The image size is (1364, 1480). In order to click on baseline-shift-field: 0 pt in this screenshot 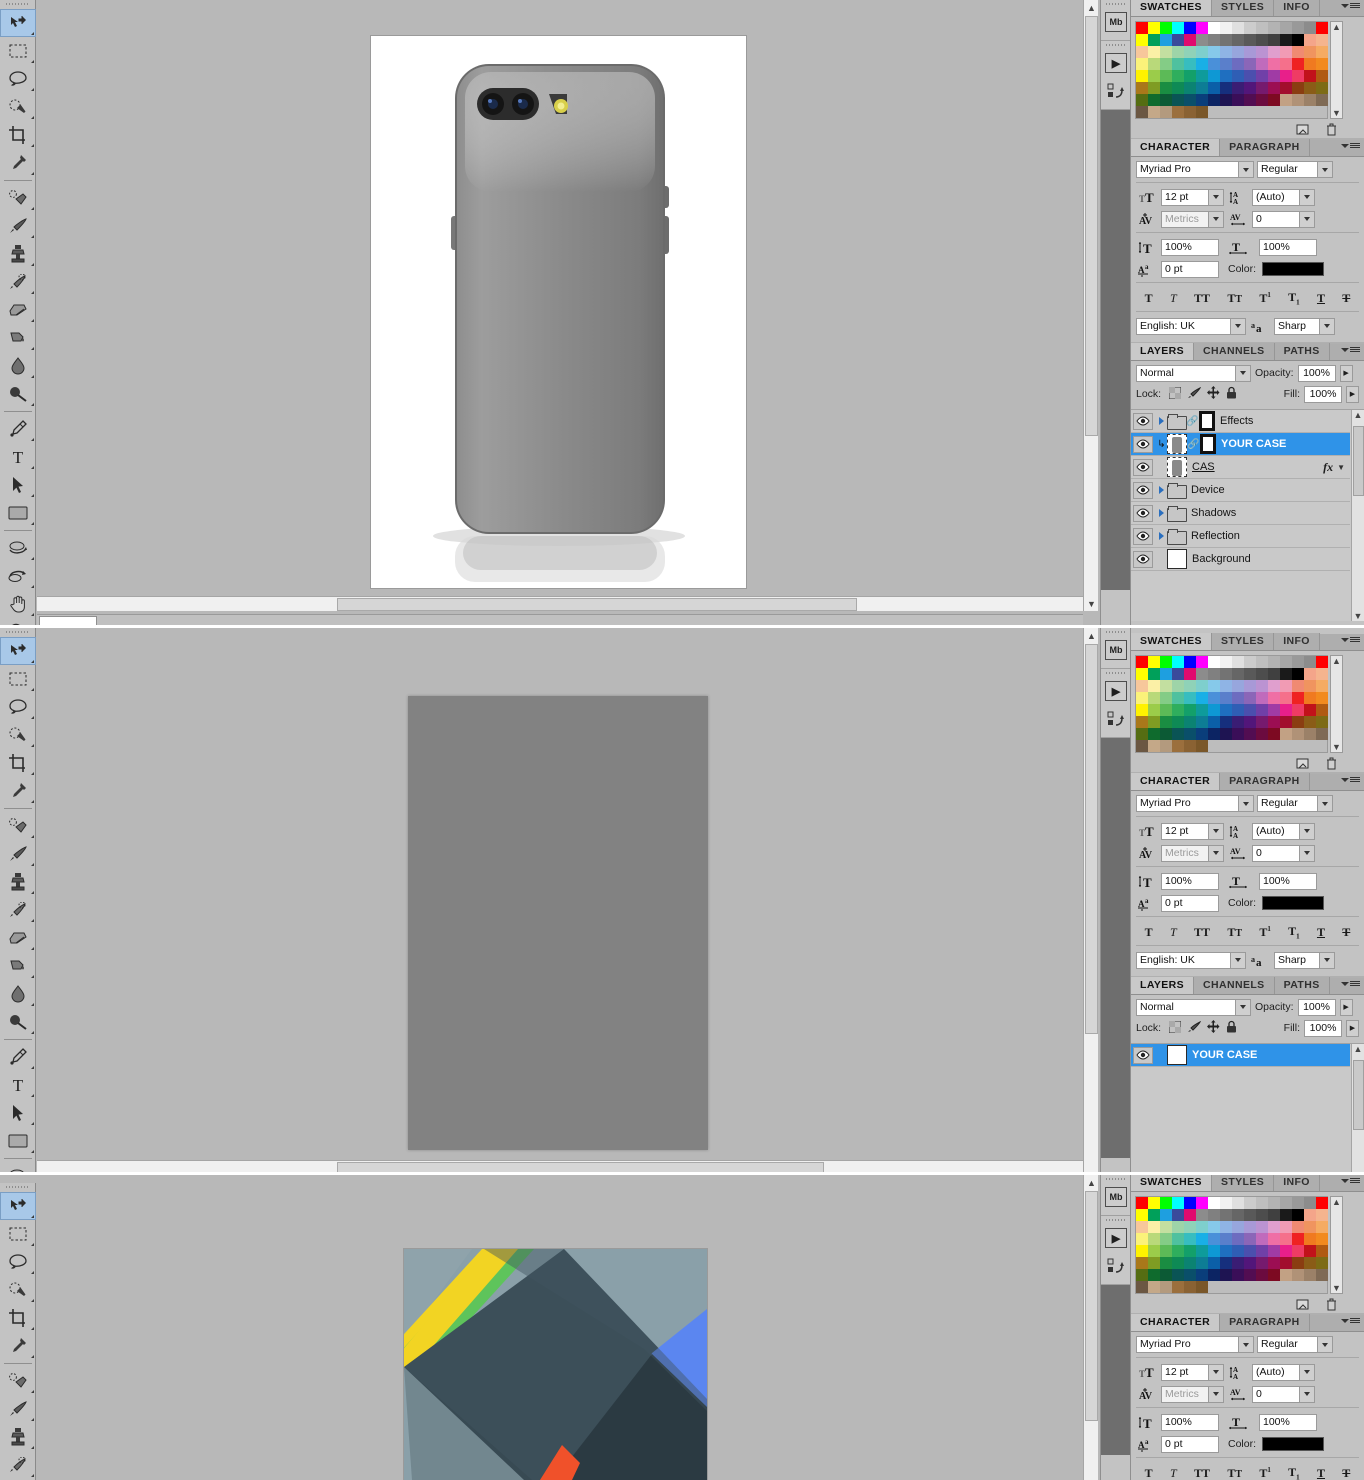, I will do `click(1190, 269)`.